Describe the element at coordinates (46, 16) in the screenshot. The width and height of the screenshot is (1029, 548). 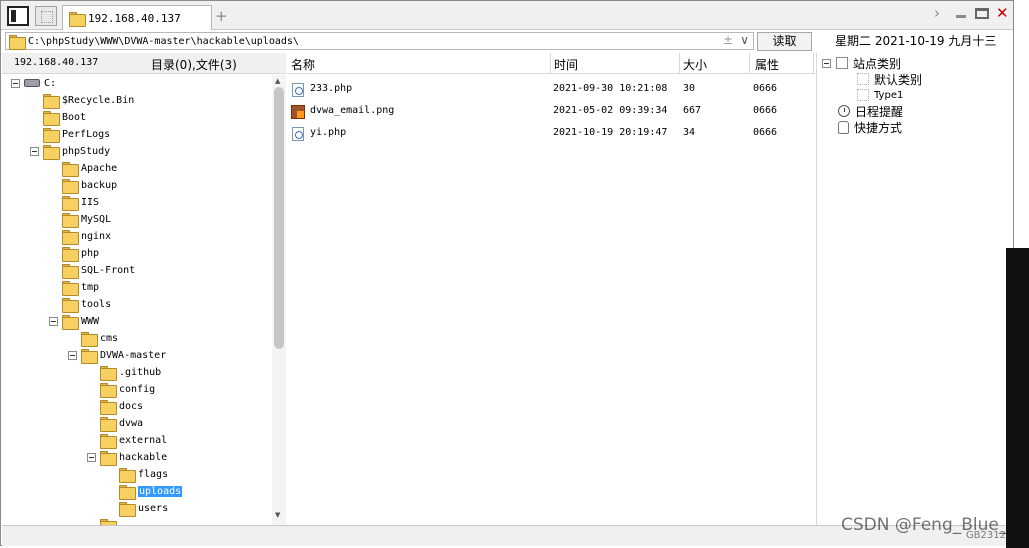
I see `blank-tab` at that location.